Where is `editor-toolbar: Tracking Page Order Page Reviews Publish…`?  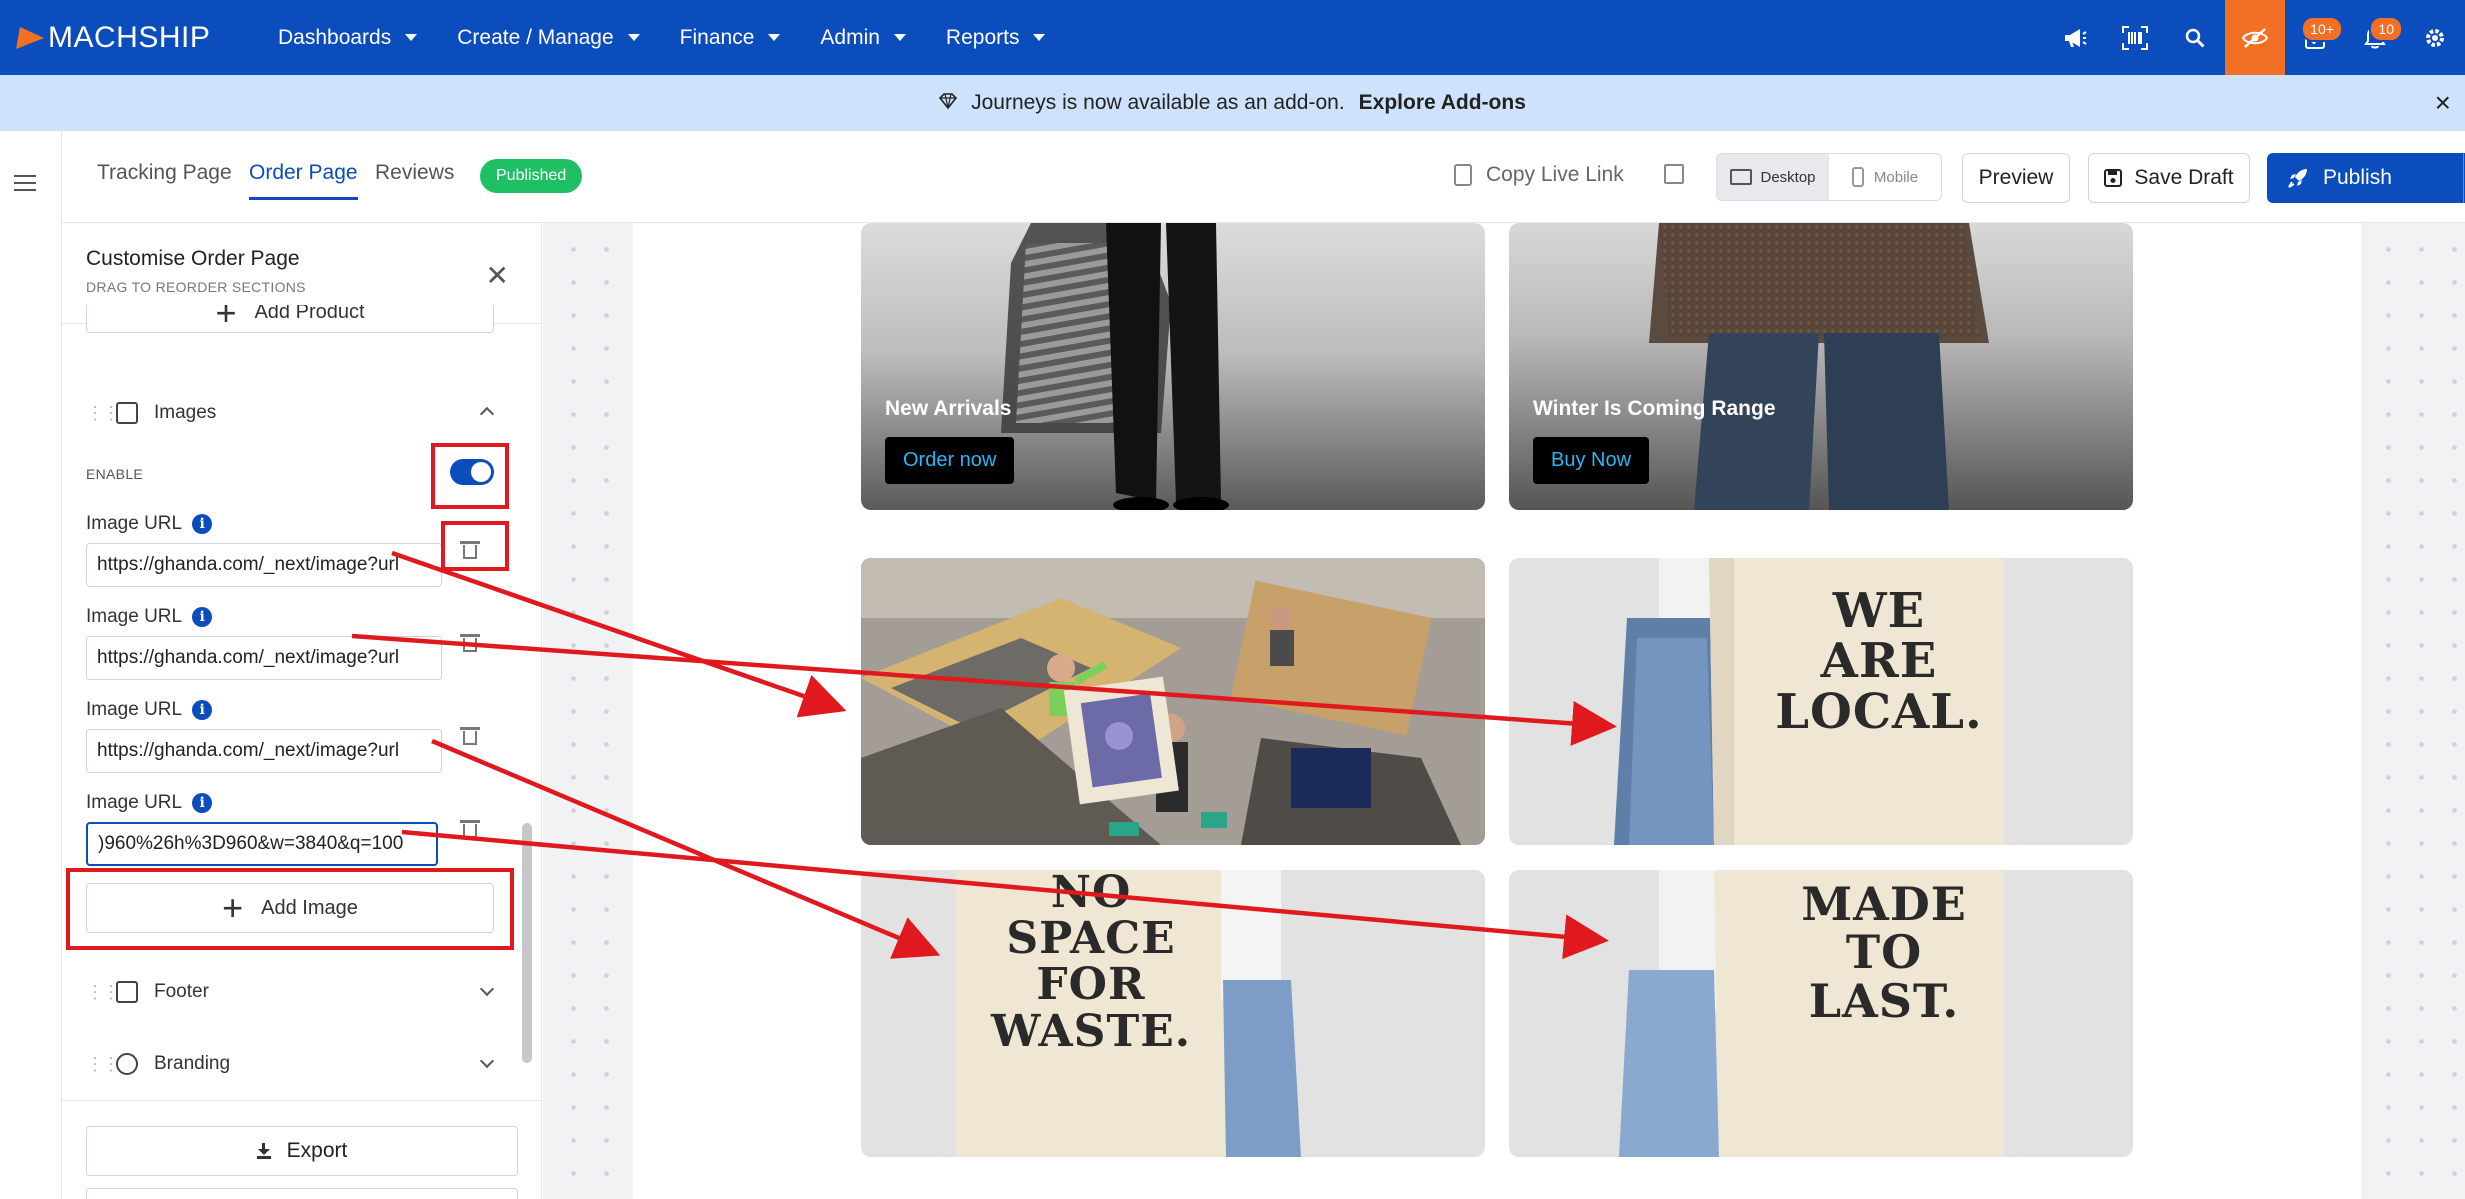
editor-toolbar: Tracking Page Order Page Reviews Publish… is located at coordinates (1263, 177).